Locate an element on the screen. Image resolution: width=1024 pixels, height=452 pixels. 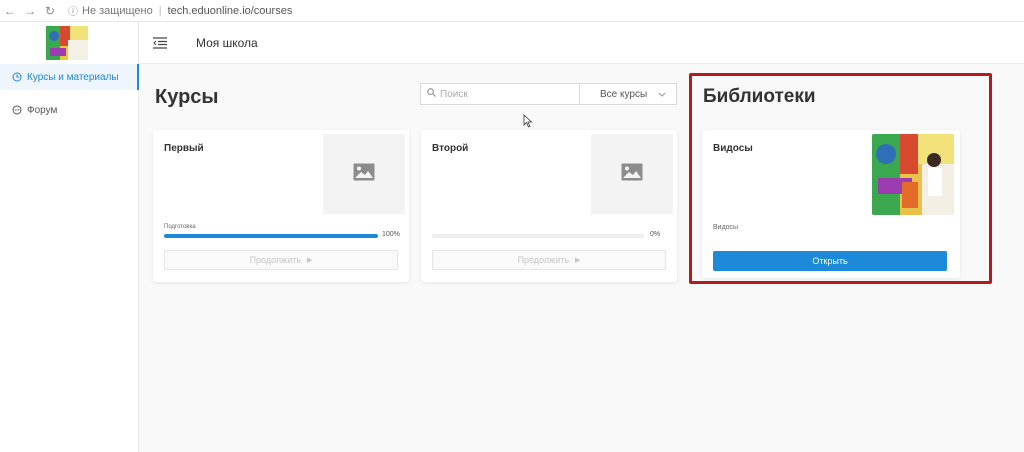
search-input is located at coordinates (505, 94).